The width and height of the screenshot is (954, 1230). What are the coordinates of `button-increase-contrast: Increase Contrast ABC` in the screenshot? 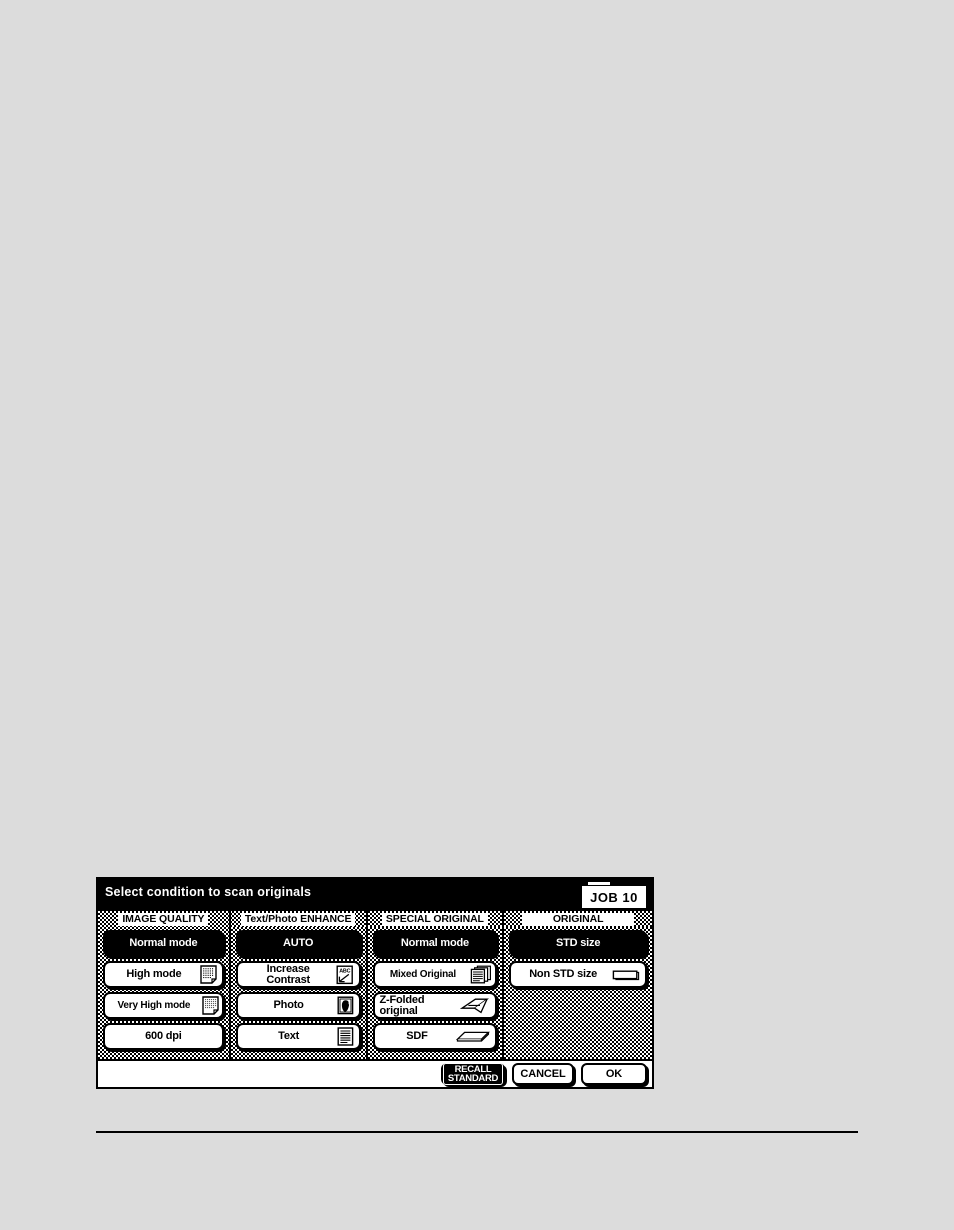 It's located at (298, 974).